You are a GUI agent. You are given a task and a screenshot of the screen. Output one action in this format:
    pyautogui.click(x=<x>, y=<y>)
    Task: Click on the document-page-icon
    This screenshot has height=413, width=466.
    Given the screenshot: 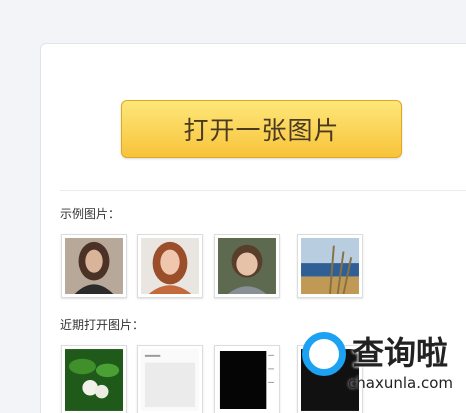 What is the action you would take?
    pyautogui.click(x=170, y=380)
    